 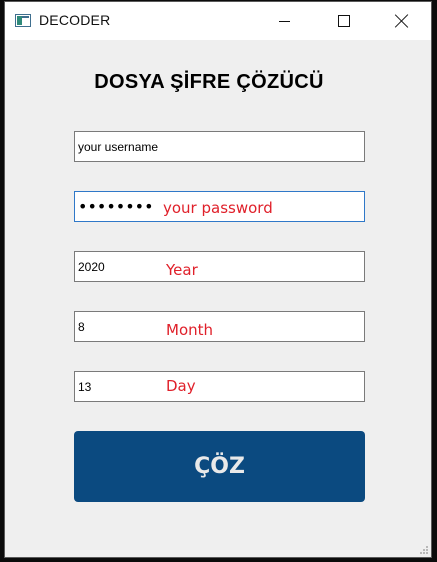 I want to click on month-field-box: Month, so click(x=219, y=326).